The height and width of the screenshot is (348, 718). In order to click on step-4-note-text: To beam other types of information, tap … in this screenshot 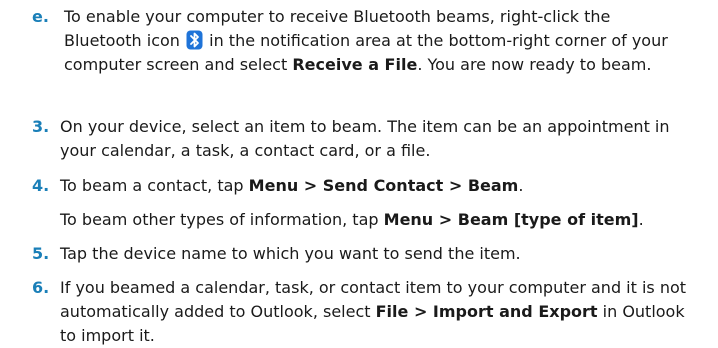, I will do `click(375, 220)`.